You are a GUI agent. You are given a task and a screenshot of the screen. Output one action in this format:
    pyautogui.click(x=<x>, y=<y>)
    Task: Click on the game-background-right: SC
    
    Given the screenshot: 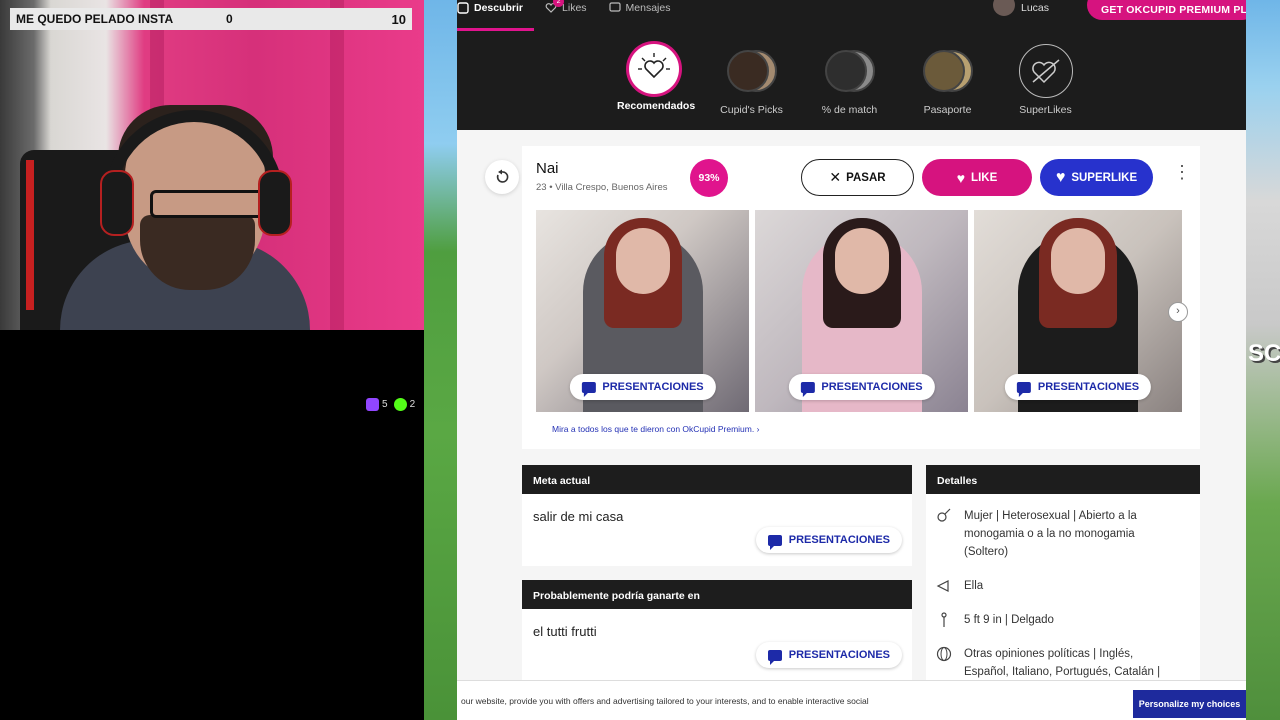 What is the action you would take?
    pyautogui.click(x=1263, y=360)
    